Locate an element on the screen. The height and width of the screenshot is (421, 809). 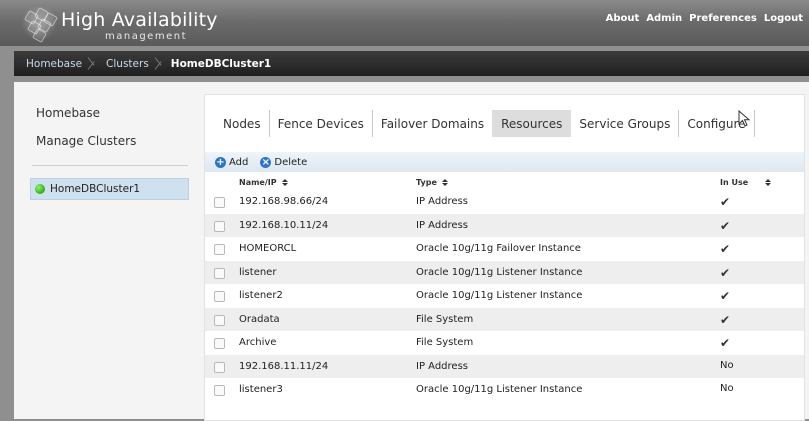
resource-name: listener2 is located at coordinates (261, 295).